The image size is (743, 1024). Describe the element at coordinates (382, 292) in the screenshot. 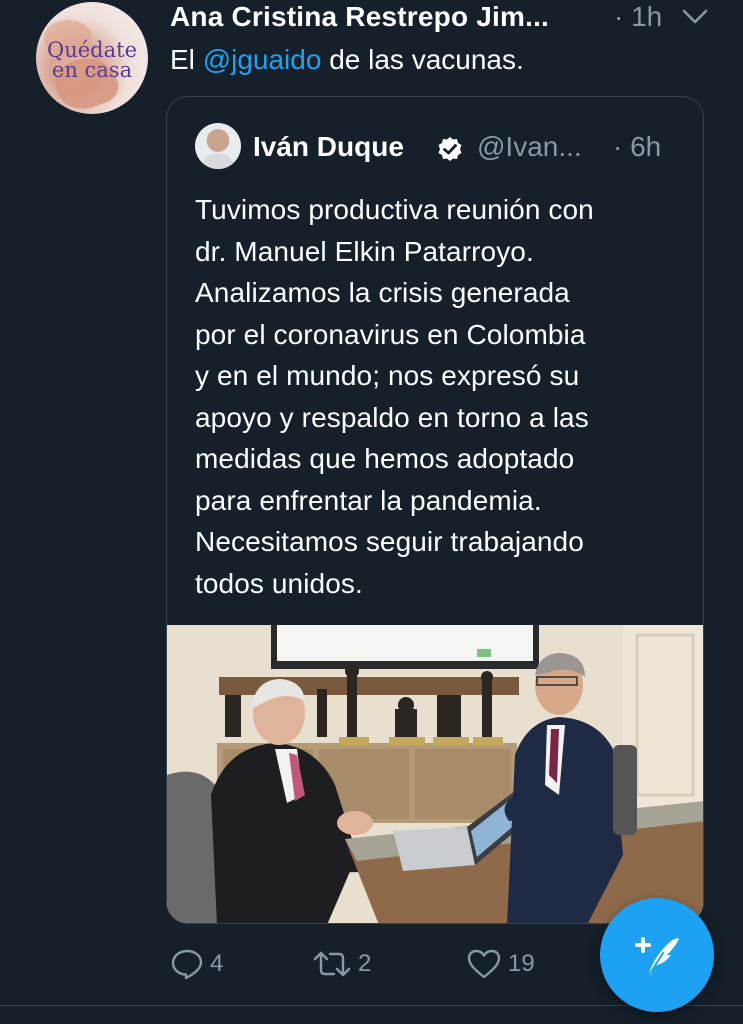

I see `quoted-text-line: Analizamos la crisis generada` at that location.